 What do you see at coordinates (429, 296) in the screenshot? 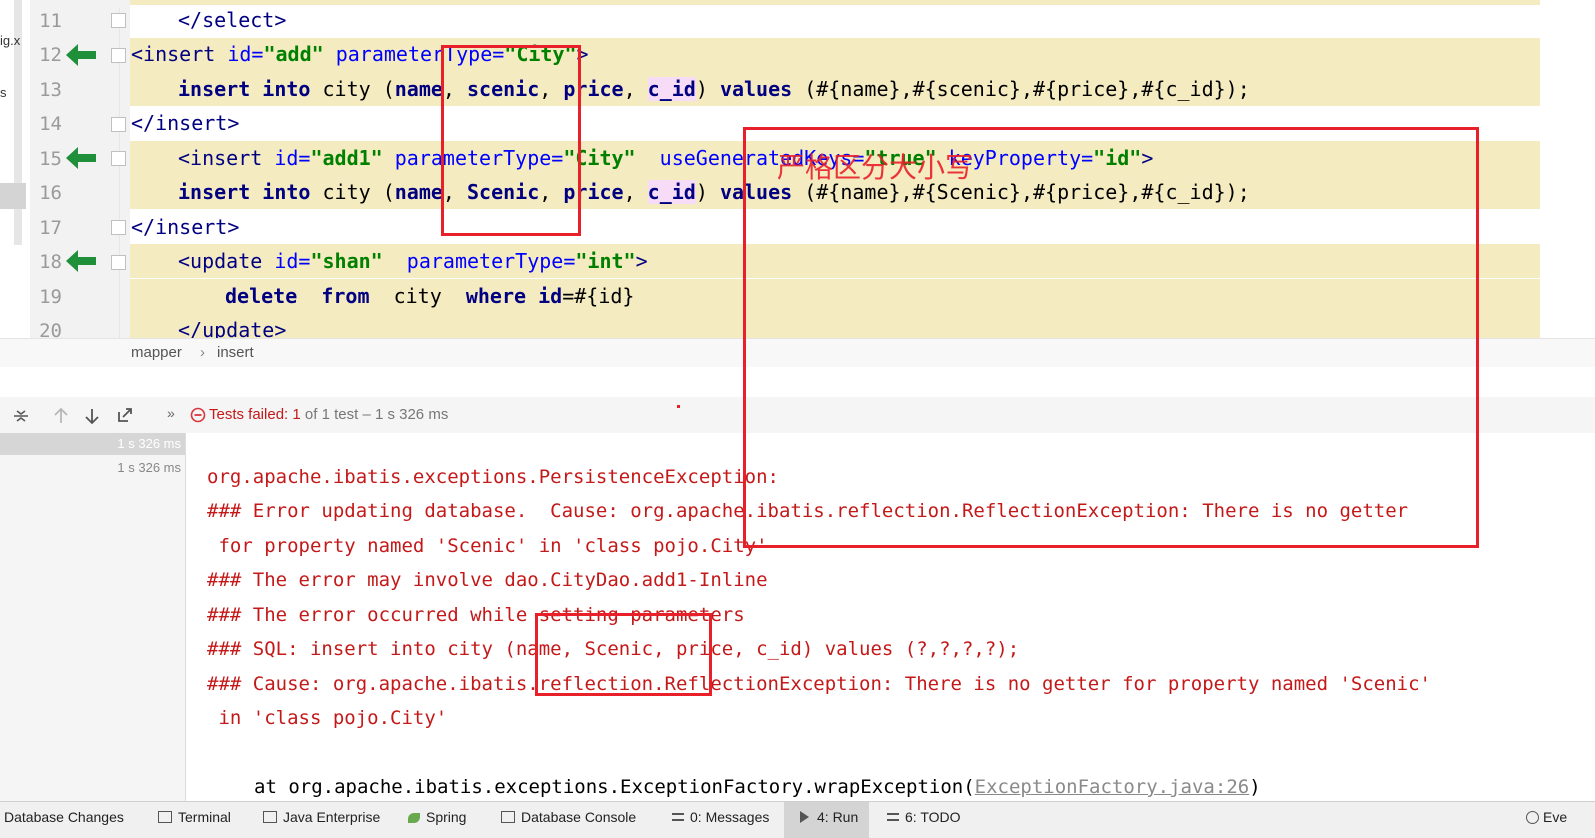
I see `code-line-19: delete from city where id=#{id}` at bounding box center [429, 296].